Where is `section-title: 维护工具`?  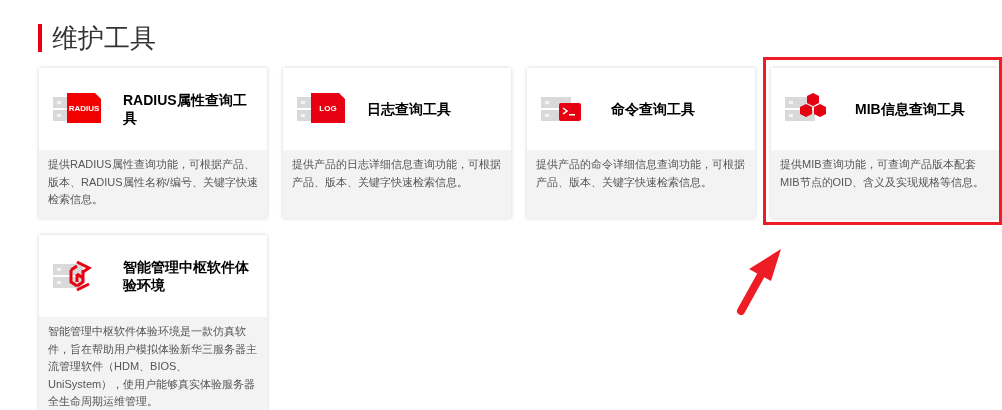
section-title: 维护工具 is located at coordinates (104, 38).